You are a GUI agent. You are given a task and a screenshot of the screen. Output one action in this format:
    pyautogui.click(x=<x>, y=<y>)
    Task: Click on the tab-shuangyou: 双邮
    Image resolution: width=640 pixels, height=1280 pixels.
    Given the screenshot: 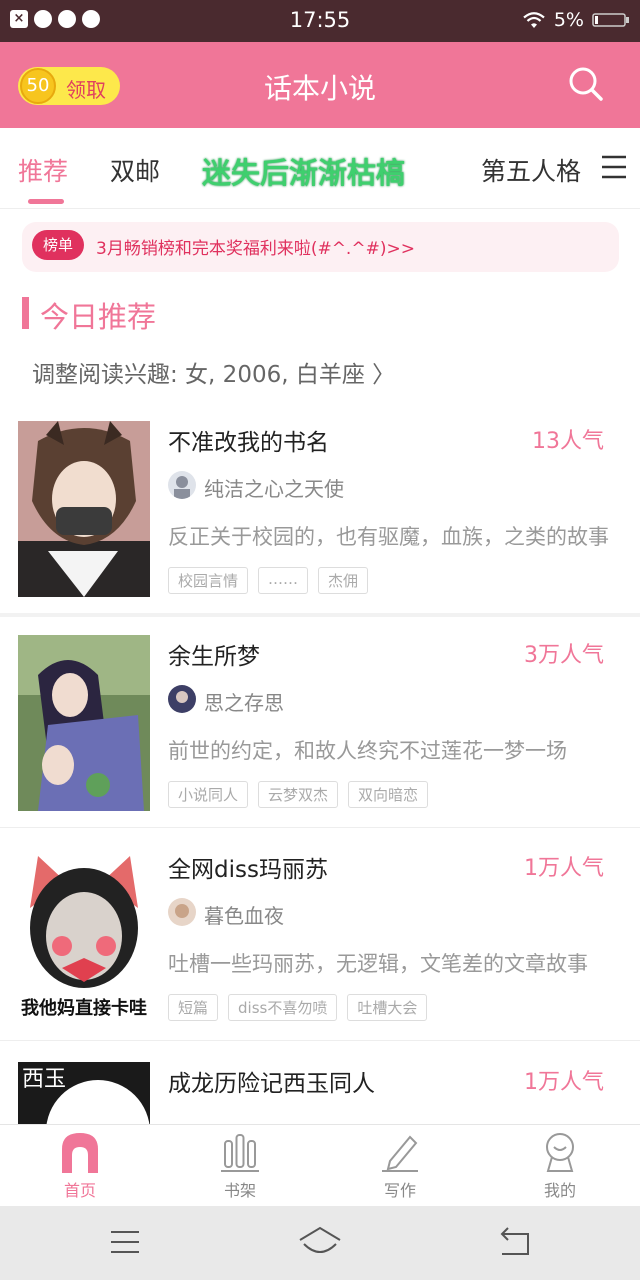 What is the action you would take?
    pyautogui.click(x=135, y=170)
    